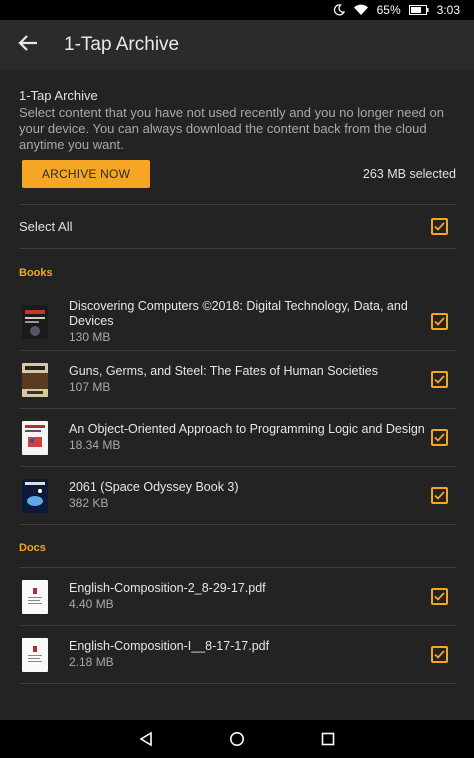 The height and width of the screenshot is (758, 474). What do you see at coordinates (89, 503) in the screenshot?
I see `item-size: 382 KB` at bounding box center [89, 503].